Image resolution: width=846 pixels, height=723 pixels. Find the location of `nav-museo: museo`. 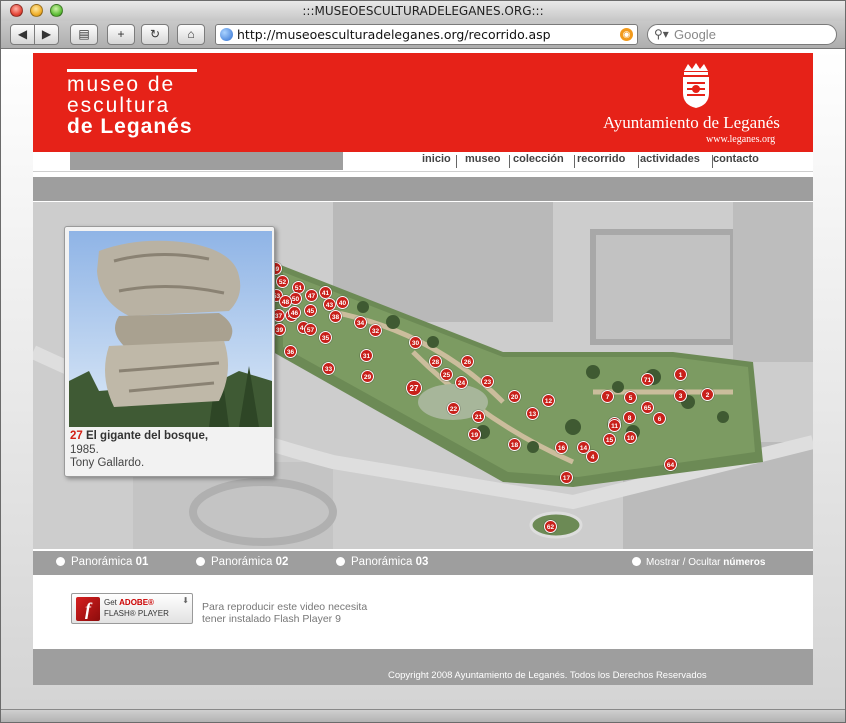

nav-museo: museo is located at coordinates (482, 159).